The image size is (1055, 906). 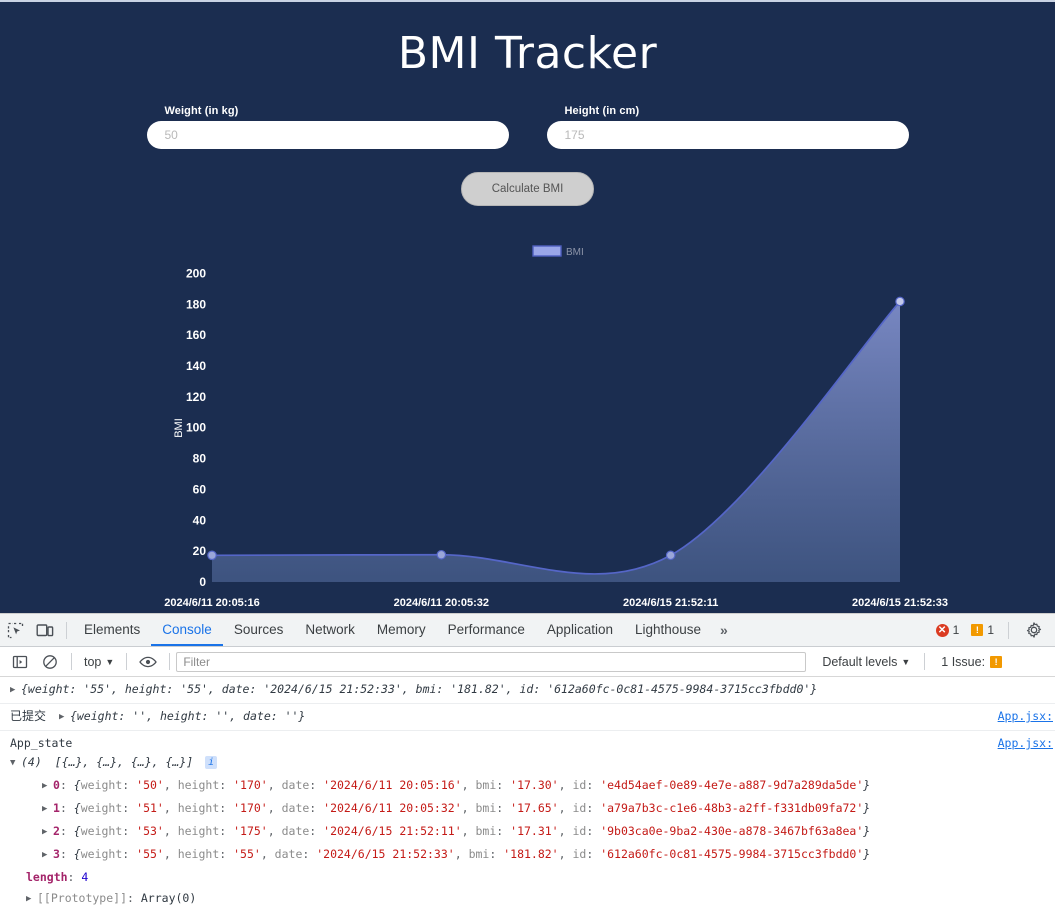 I want to click on weight-input, so click(x=327, y=135).